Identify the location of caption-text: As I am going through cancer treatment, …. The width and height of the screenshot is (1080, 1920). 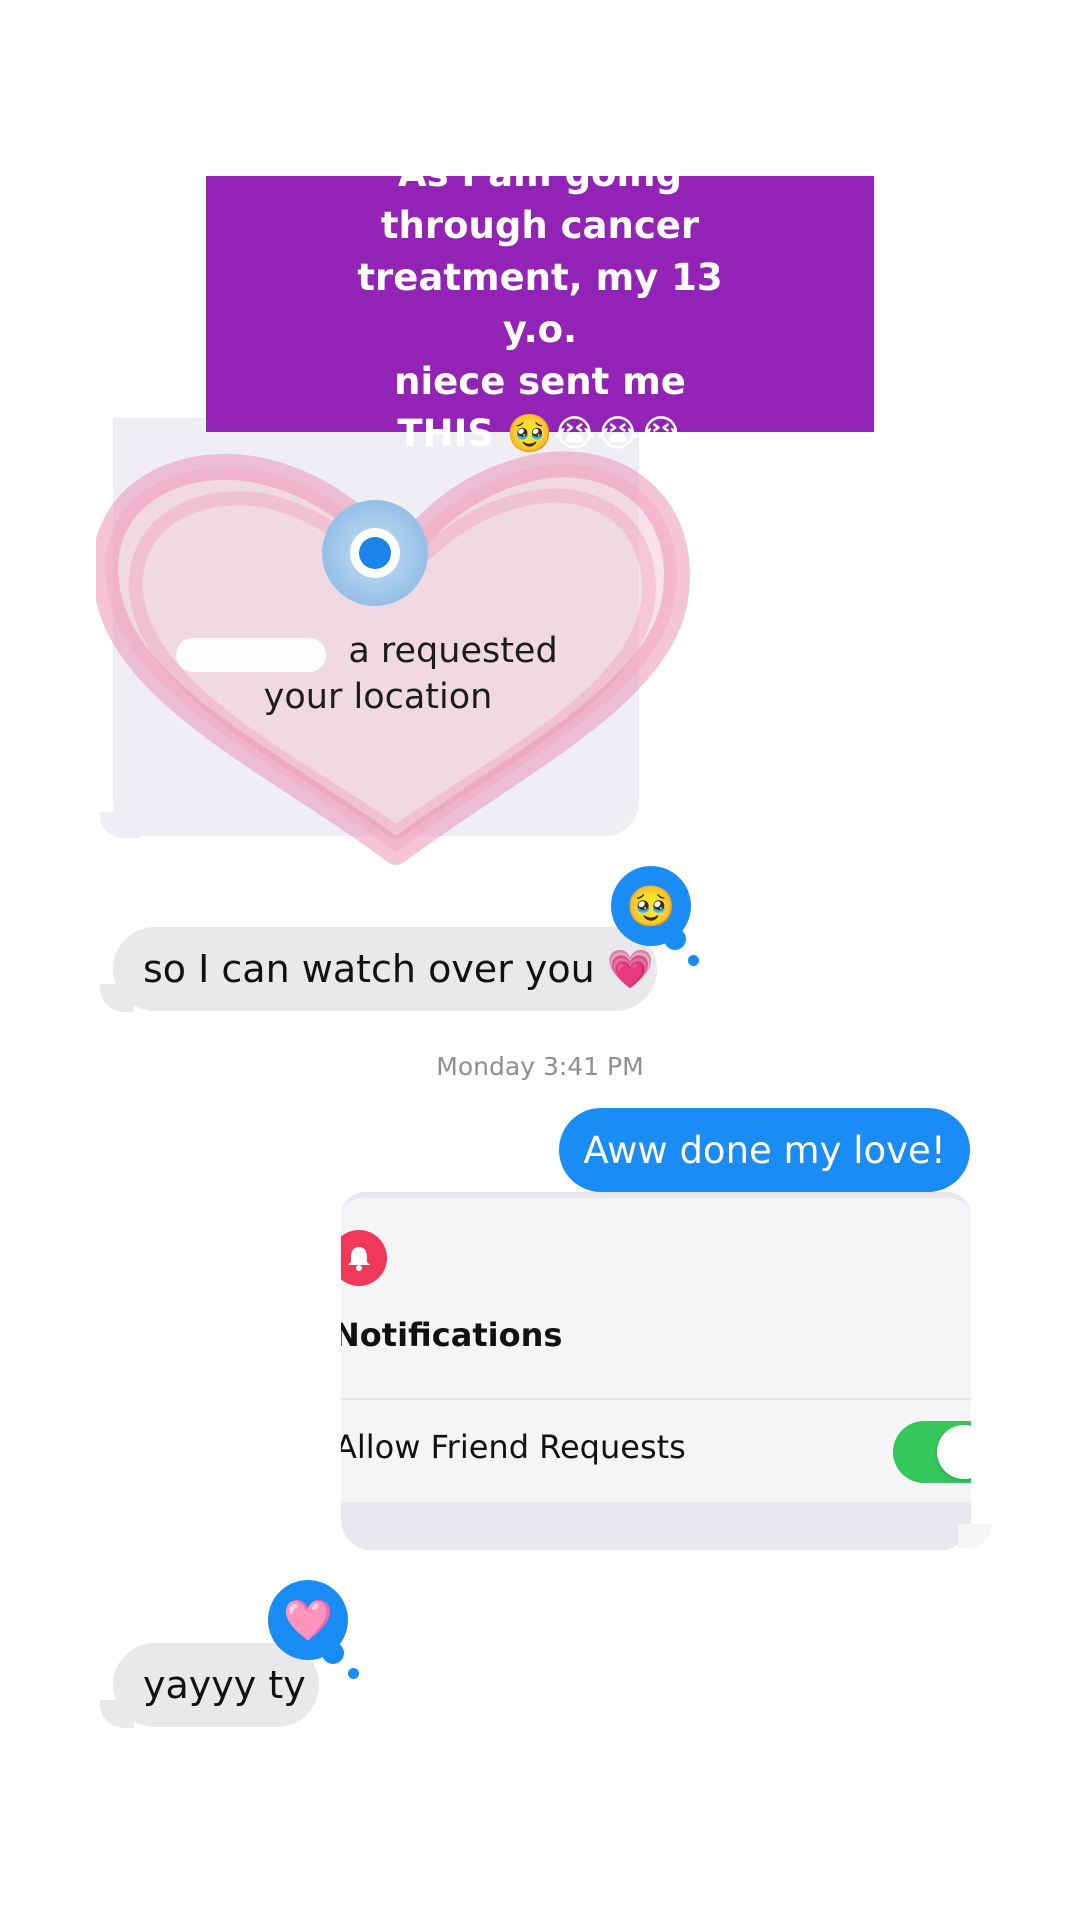
(540, 303).